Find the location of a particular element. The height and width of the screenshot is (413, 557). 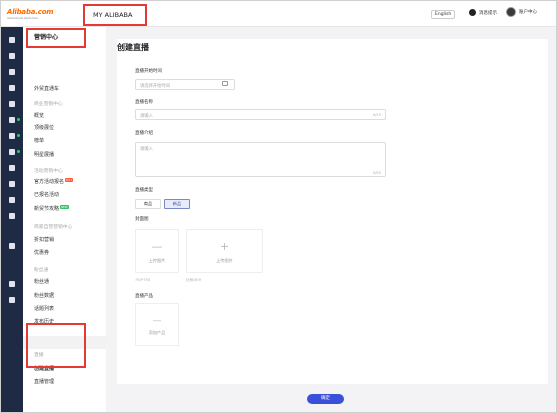

sidebar-item-label: 明星展播 is located at coordinates (44, 155).